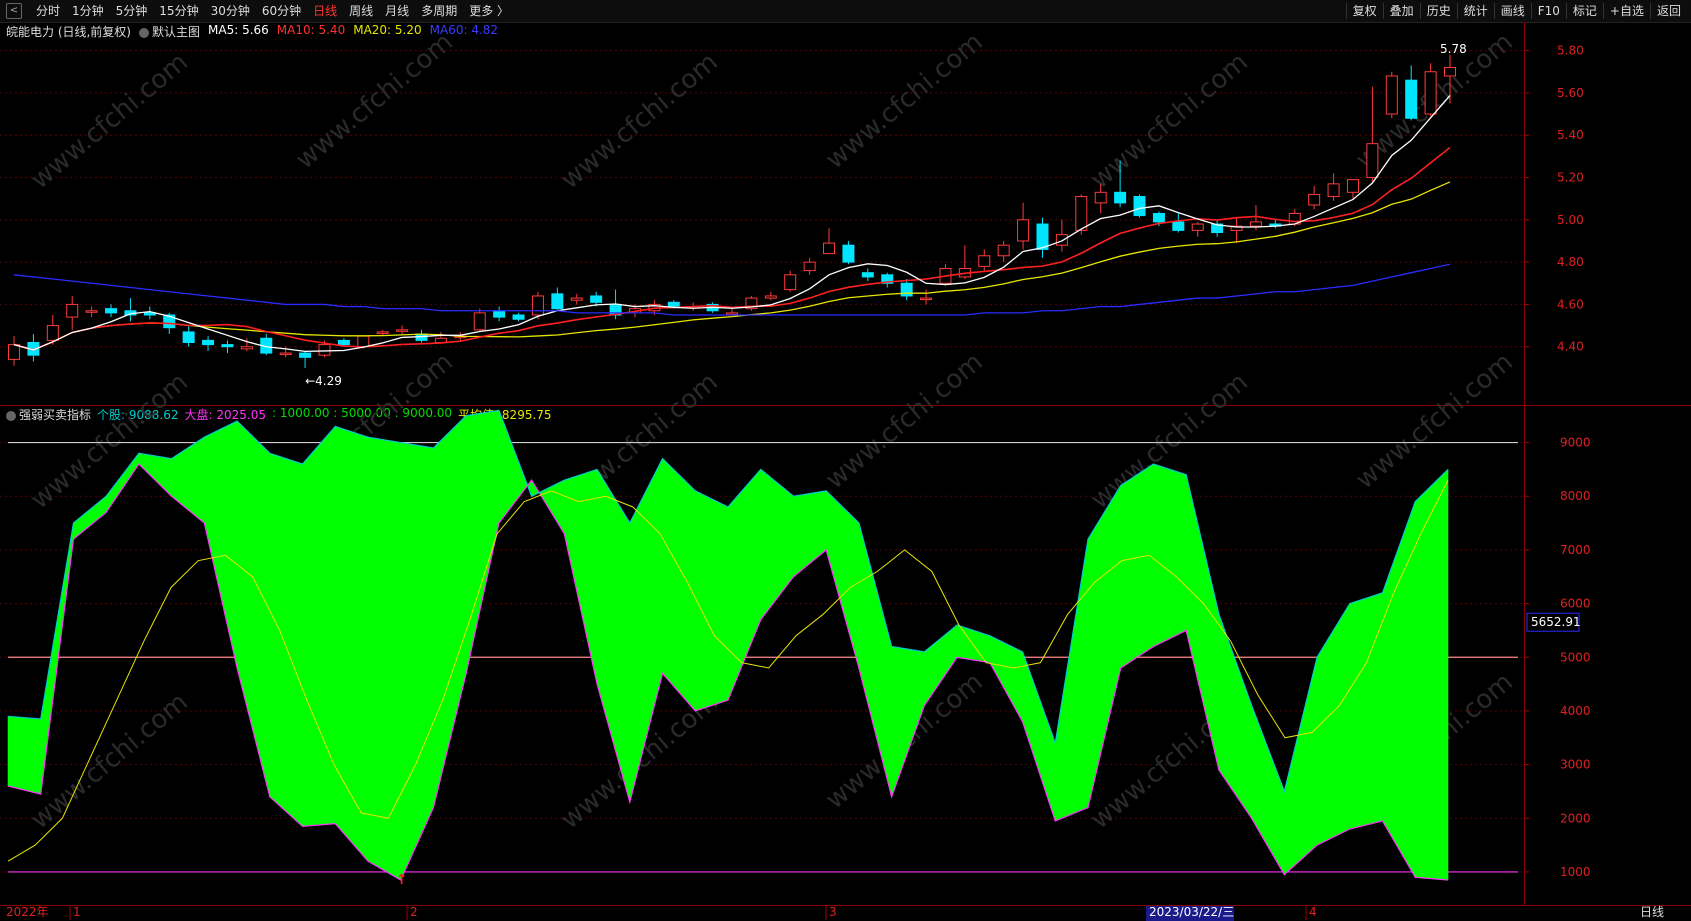  What do you see at coordinates (77, 912) in the screenshot?
I see `date-label-m1: 1` at bounding box center [77, 912].